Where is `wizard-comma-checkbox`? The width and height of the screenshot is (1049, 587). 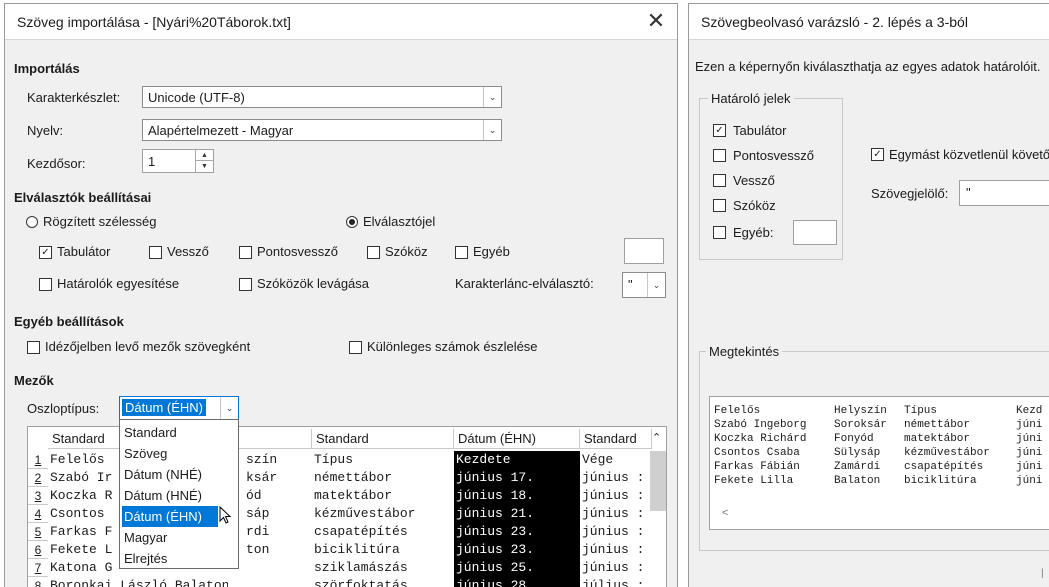
wizard-comma-checkbox is located at coordinates (719, 180).